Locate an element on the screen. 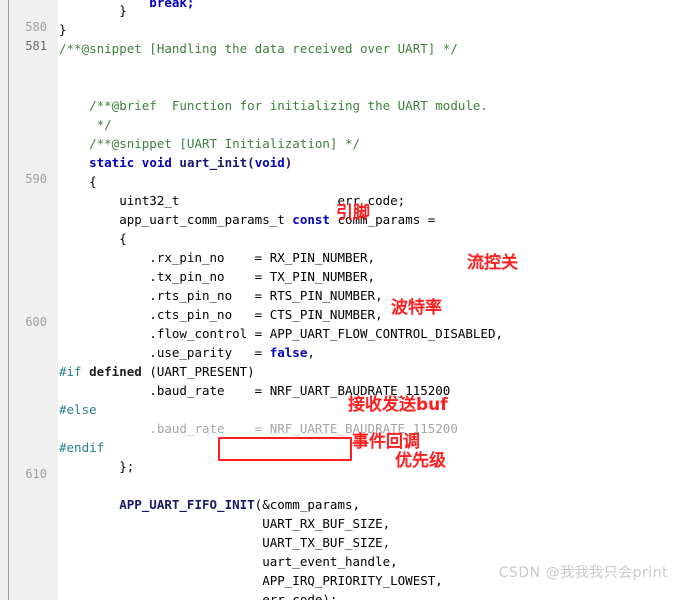 Image resolution: width=678 pixels, height=600 pixels. code-line-text: .cts_pin_no = CTS_PIN_NUMBER, is located at coordinates (221, 314).